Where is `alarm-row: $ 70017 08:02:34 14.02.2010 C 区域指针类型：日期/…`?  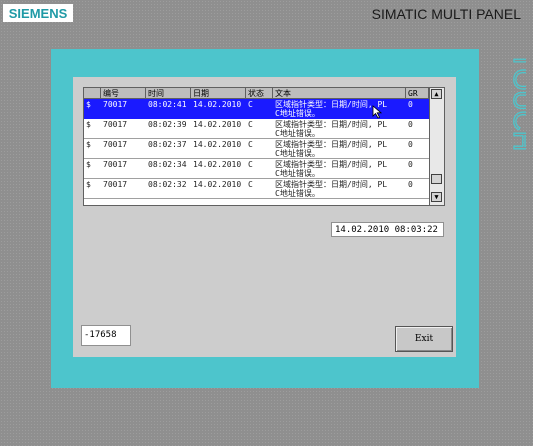
alarm-row: $ 70017 08:02:34 14.02.2010 C 区域指针类型：日期/… is located at coordinates (256, 169).